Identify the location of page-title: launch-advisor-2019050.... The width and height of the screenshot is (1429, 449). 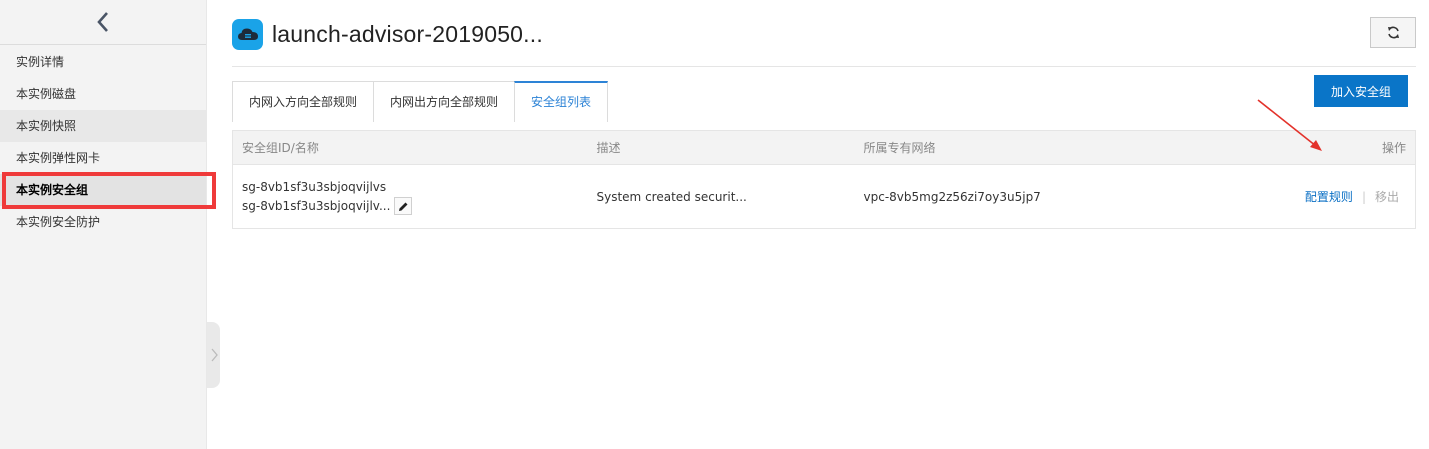
(407, 33).